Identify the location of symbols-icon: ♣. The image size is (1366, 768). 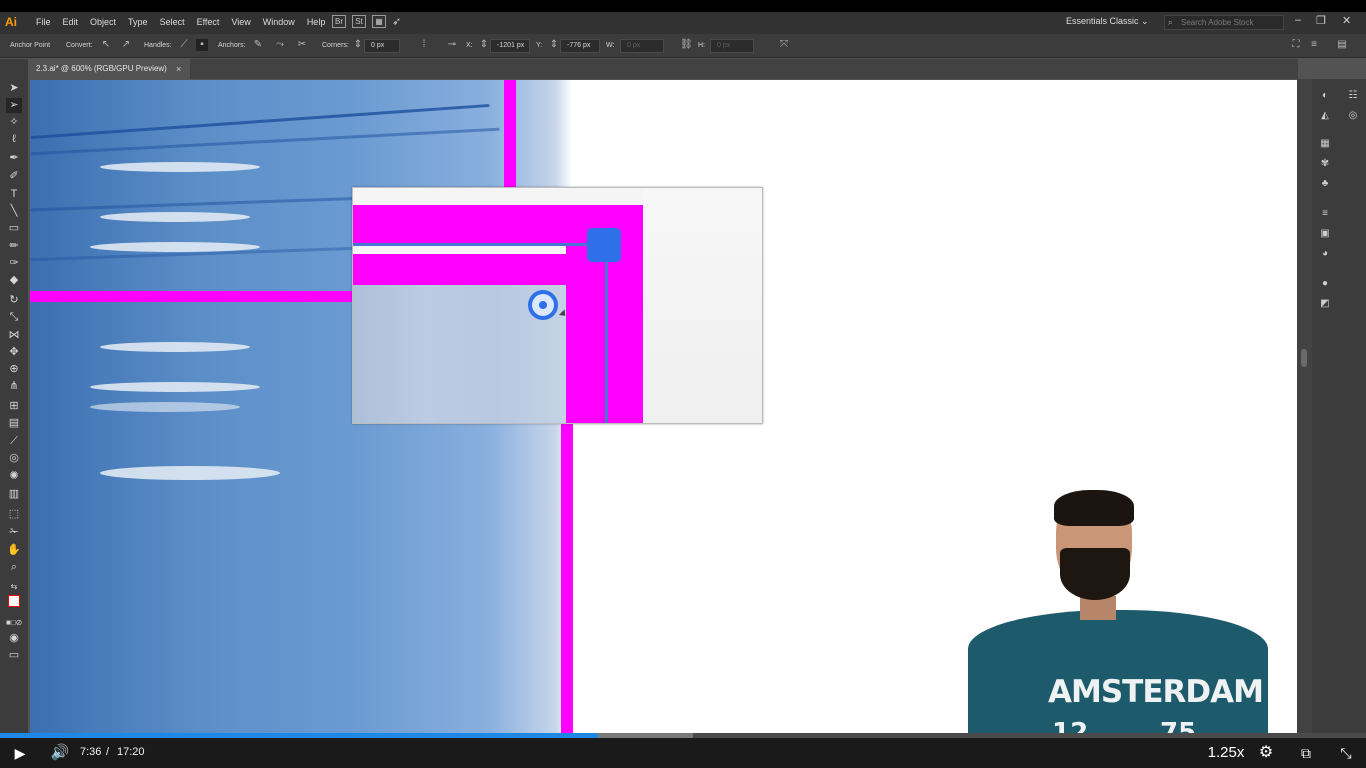
(1325, 183).